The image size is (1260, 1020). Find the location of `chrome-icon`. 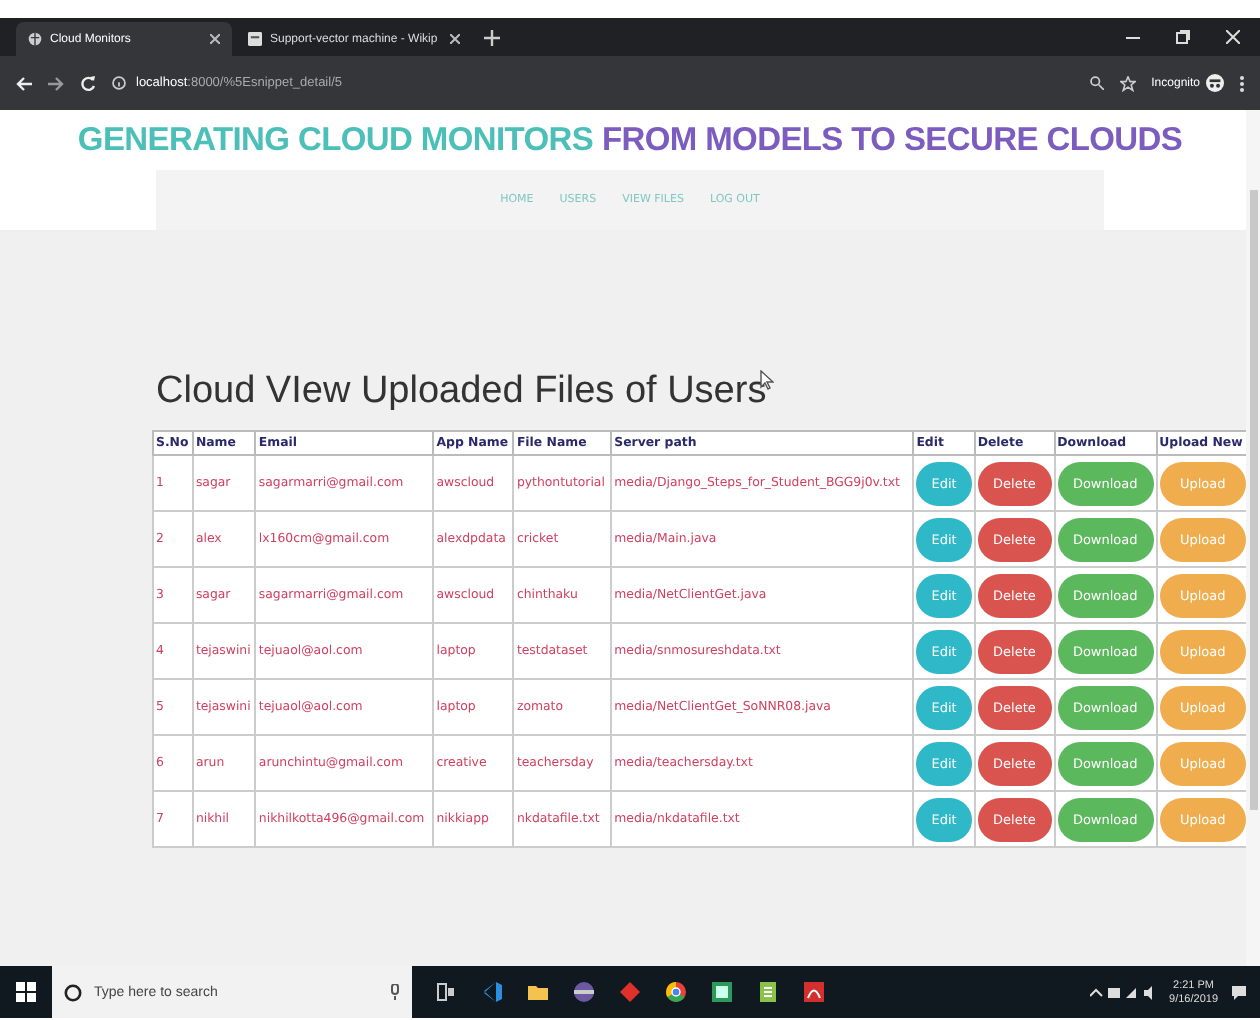

chrome-icon is located at coordinates (676, 992).